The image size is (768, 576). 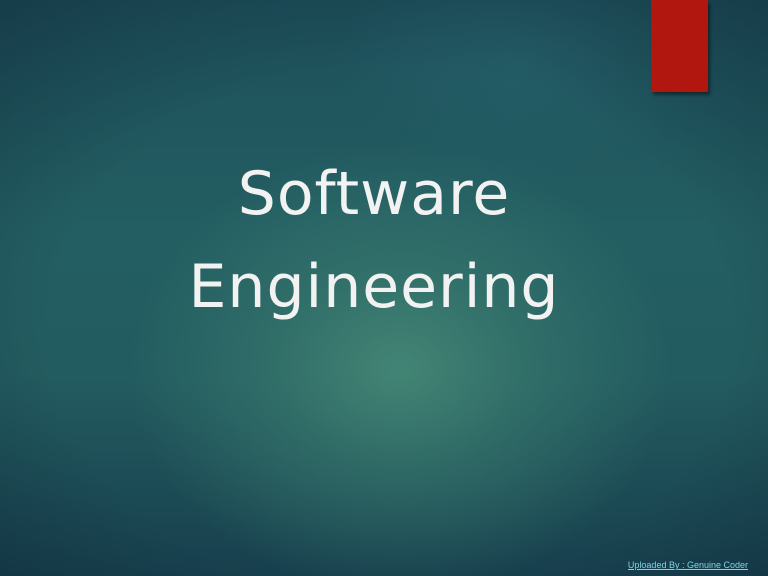 I want to click on title-line-1: Software, so click(x=374, y=194).